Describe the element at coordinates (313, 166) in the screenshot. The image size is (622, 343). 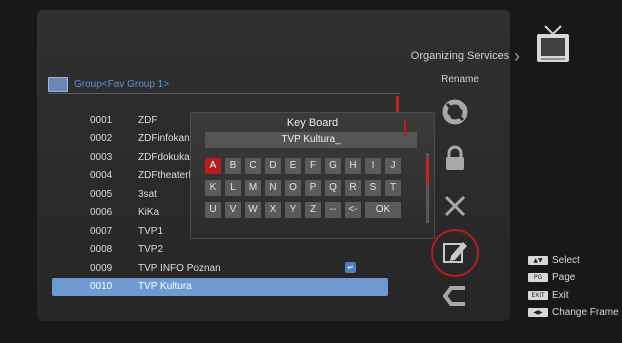
I see `key-f: F` at that location.